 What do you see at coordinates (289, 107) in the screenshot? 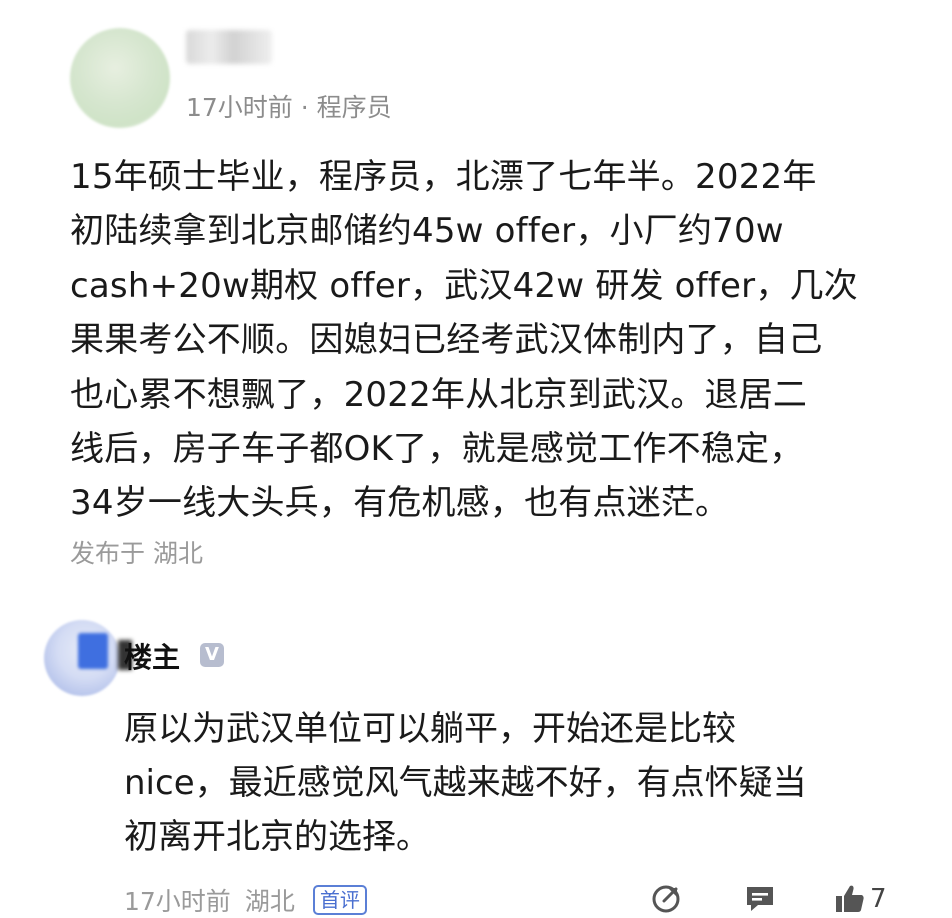
I see `post-meta: 17小时前 · 程序员` at bounding box center [289, 107].